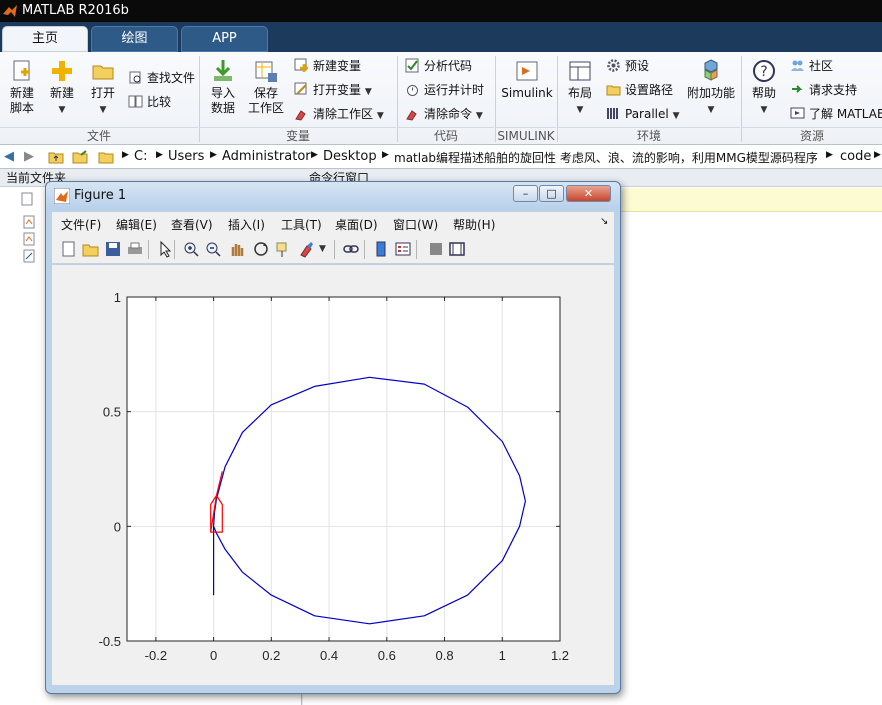 The image size is (882, 705). Describe the element at coordinates (642, 115) in the screenshot. I see `parallel-button: Parallel ▼` at that location.